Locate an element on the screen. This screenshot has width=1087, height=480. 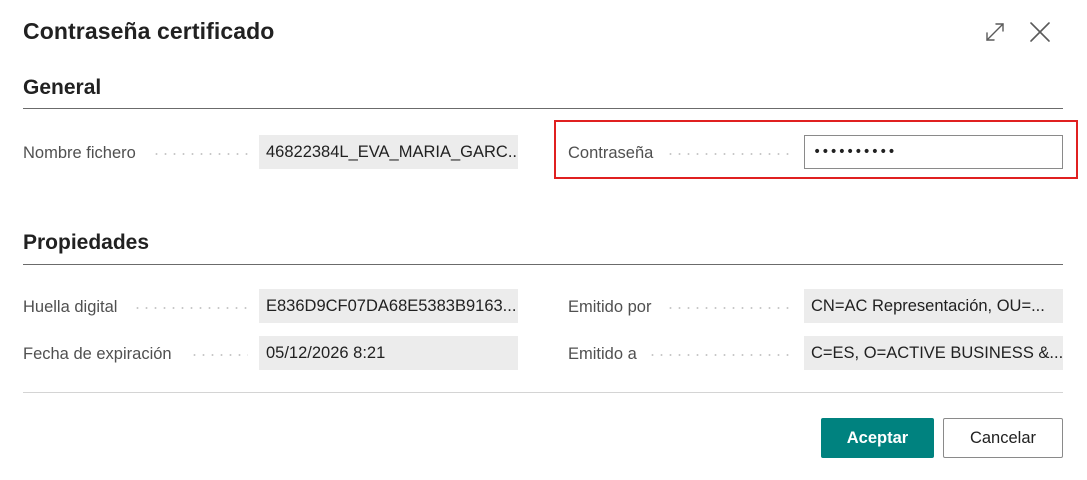
nombre-fichero-label: Nombre fichero is located at coordinates (79, 152).